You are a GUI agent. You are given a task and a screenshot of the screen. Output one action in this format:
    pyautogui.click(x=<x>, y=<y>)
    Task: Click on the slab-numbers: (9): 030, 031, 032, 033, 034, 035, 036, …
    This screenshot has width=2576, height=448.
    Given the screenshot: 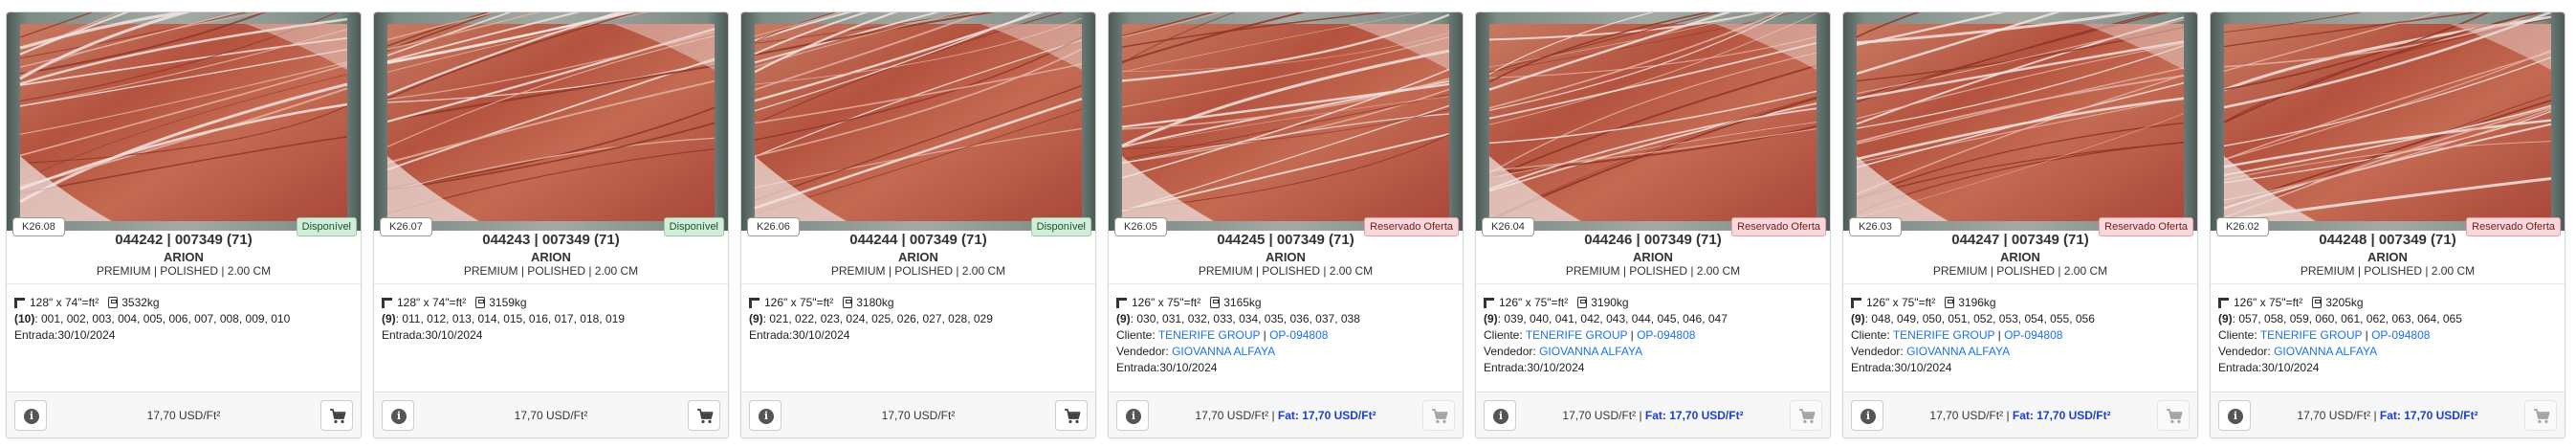 What is the action you would take?
    pyautogui.click(x=1286, y=319)
    